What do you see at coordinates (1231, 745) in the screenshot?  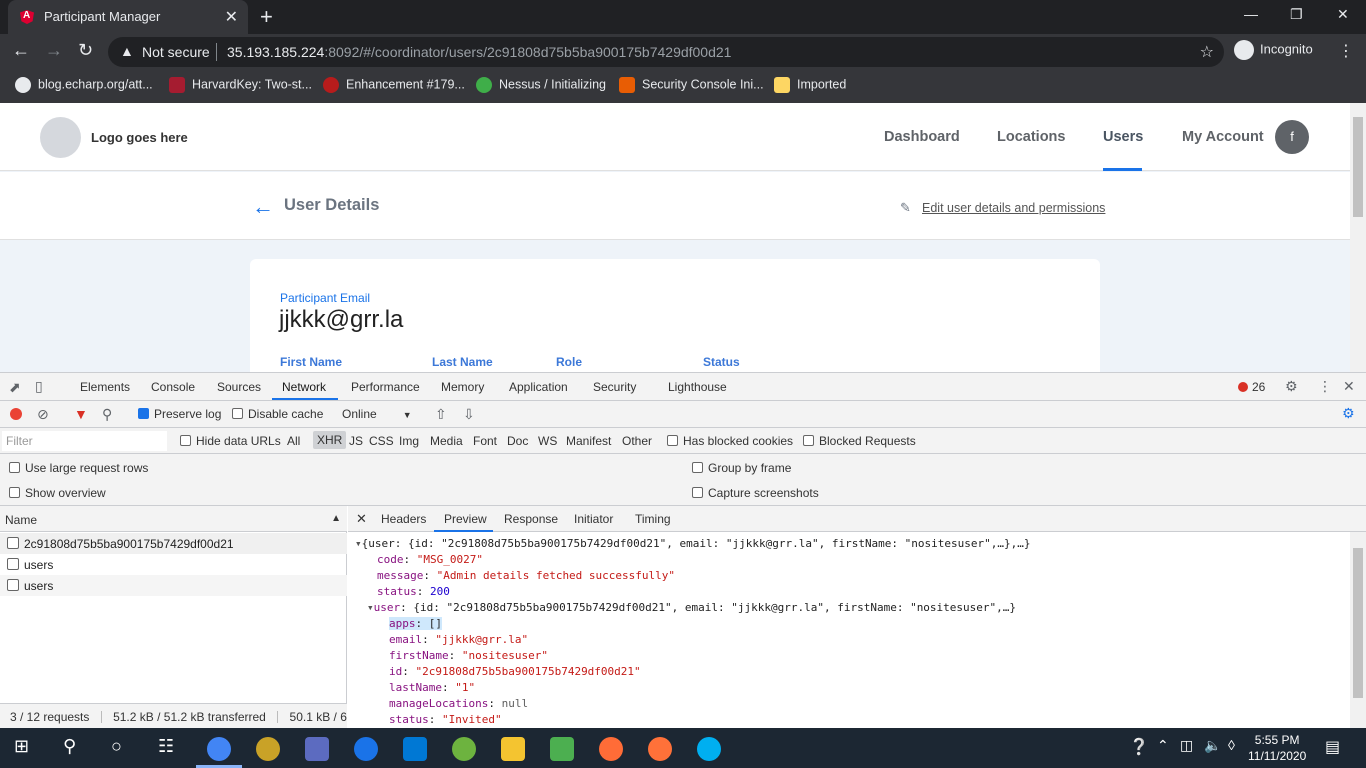 I see `wifi-icon: ◊` at bounding box center [1231, 745].